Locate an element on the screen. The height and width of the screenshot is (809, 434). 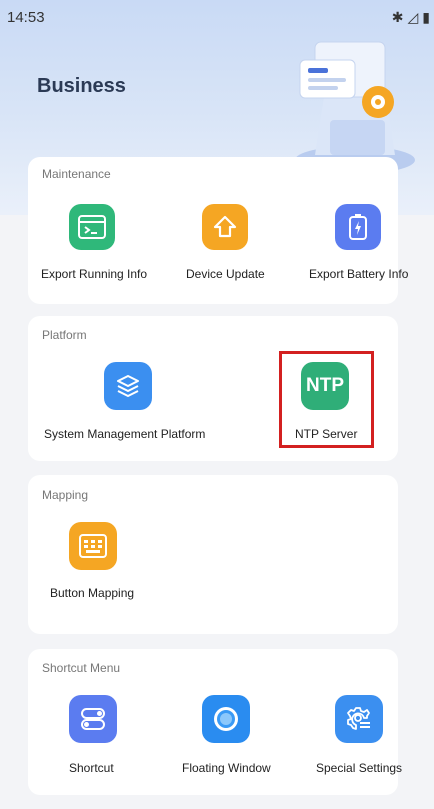
section-title-platform: Platform is located at coordinates (64, 335).